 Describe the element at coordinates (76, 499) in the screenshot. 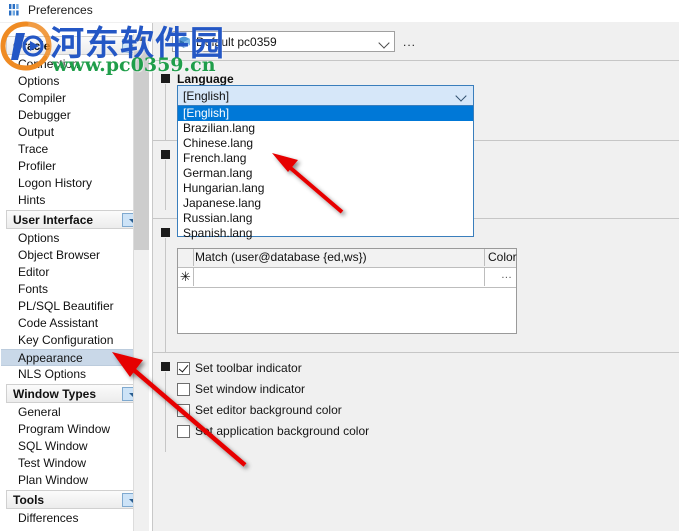

I see `tree-group-tools: Tools` at that location.